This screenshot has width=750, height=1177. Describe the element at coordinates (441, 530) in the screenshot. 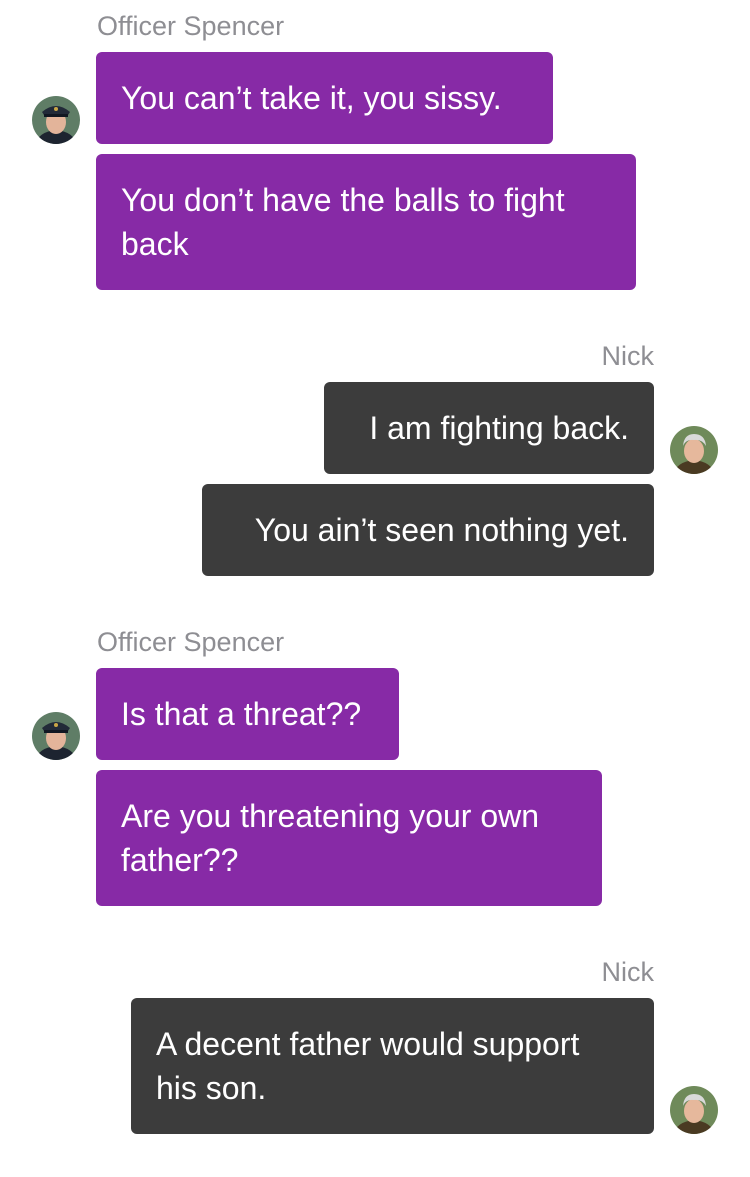

I see `message-text: You ain’t seen nothing yet.` at that location.